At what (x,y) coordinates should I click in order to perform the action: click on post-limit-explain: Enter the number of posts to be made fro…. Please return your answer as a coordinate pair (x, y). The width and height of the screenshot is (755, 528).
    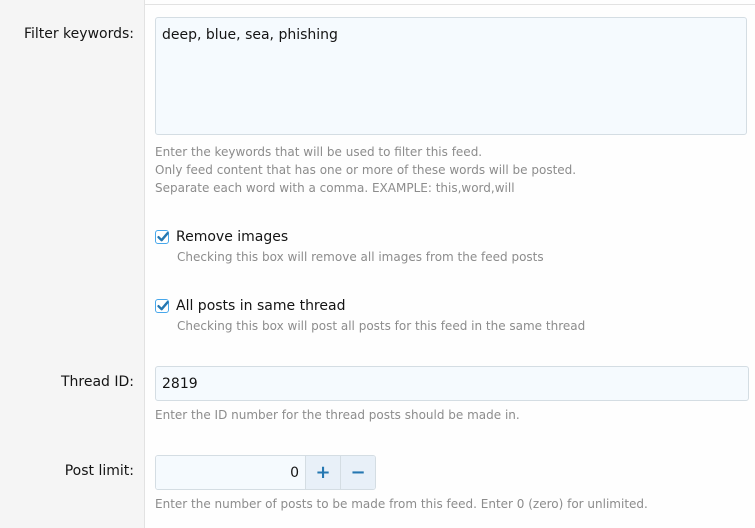
    Looking at the image, I should click on (401, 504).